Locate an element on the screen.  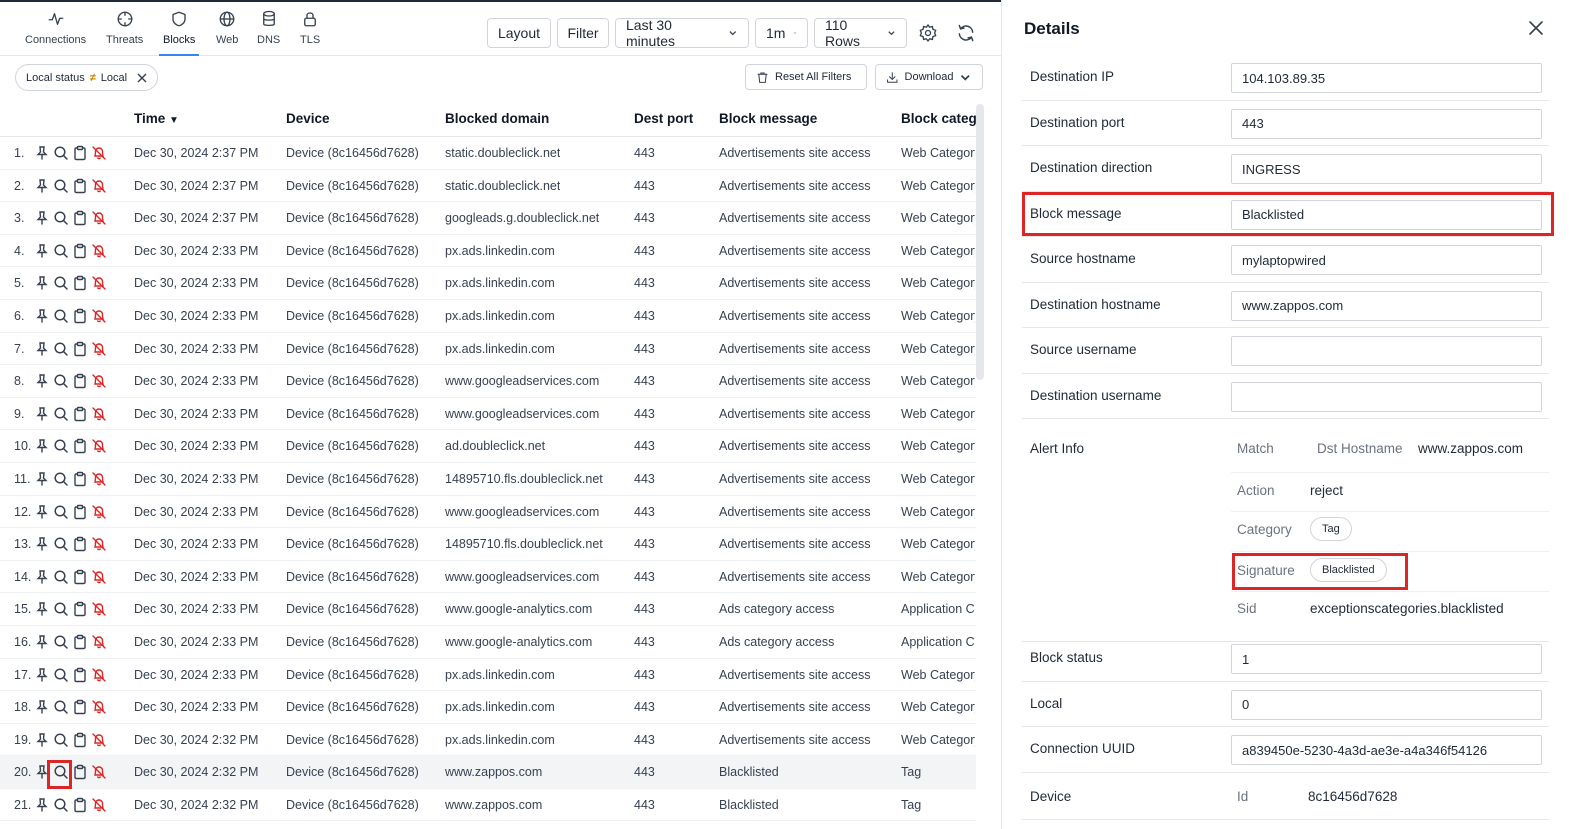
reset-filters-button: Reset All Filters is located at coordinates (806, 77).